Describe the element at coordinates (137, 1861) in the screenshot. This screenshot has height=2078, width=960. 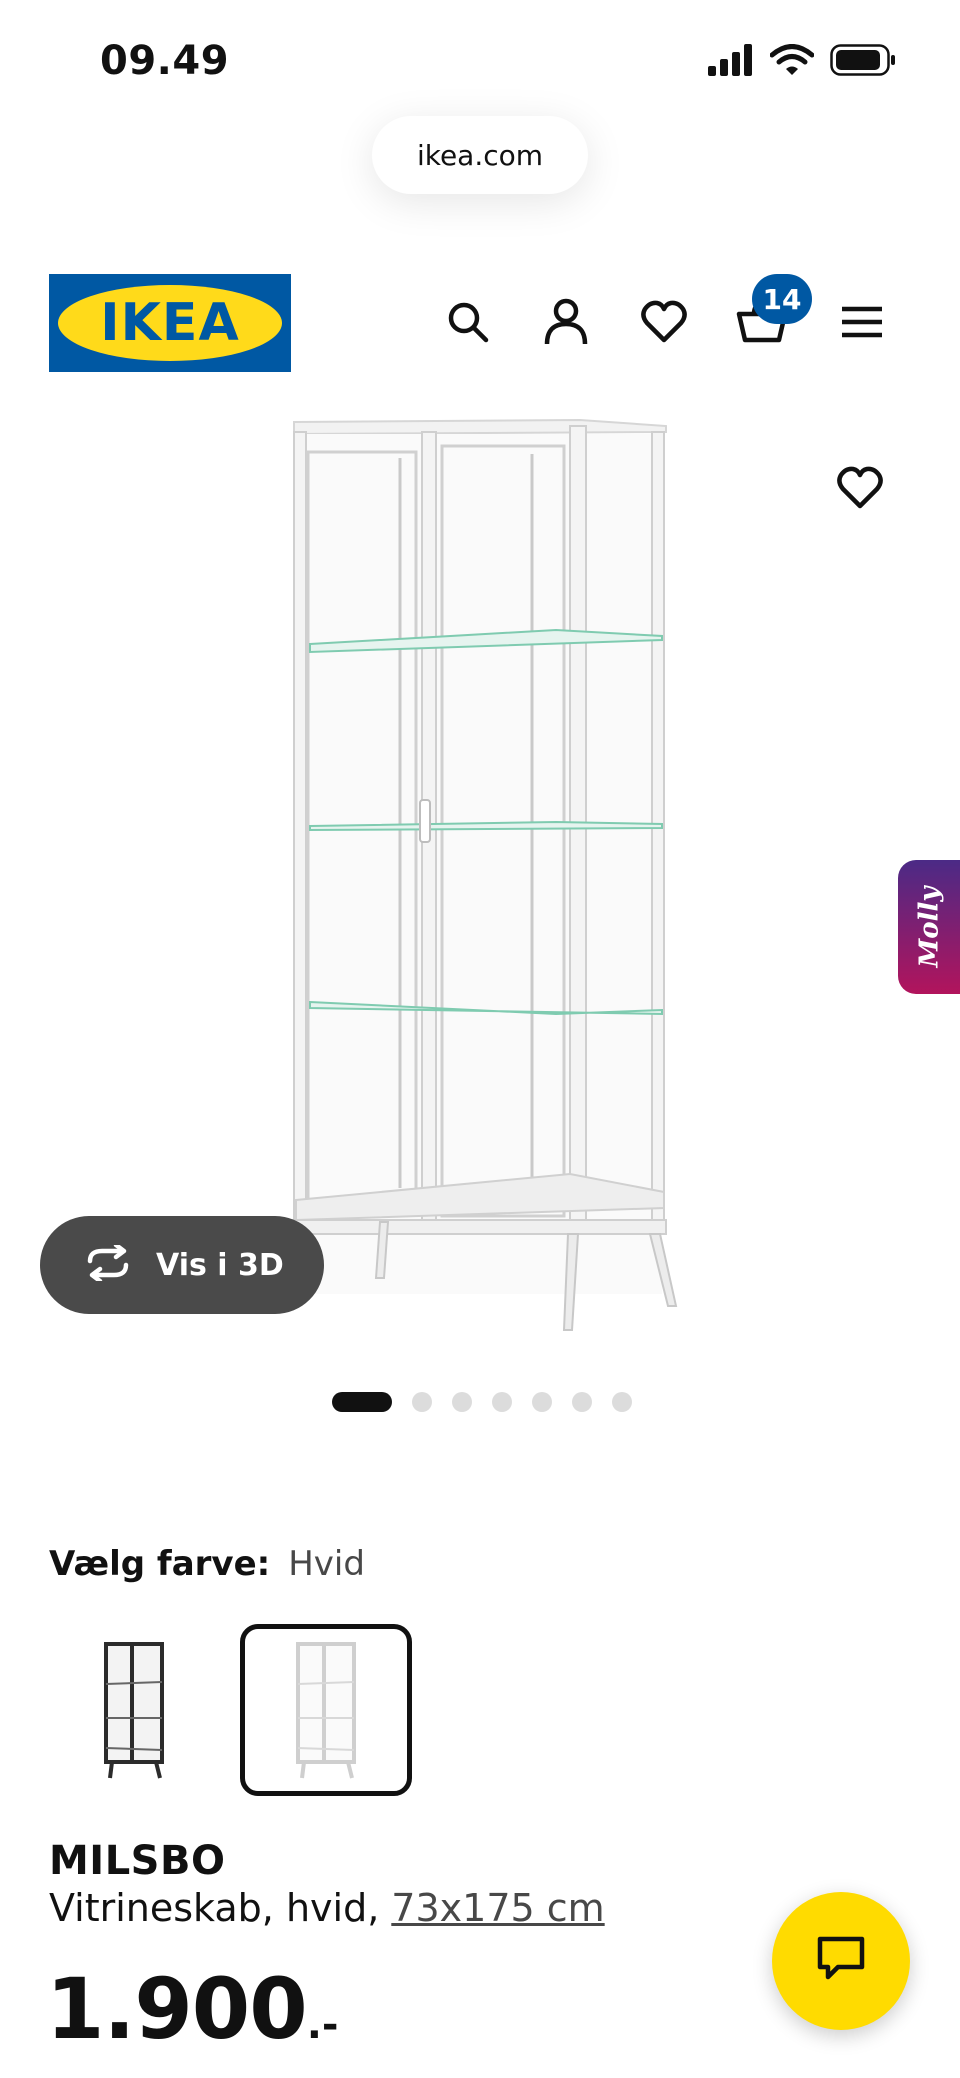
I see `product-name: MILSBO` at that location.